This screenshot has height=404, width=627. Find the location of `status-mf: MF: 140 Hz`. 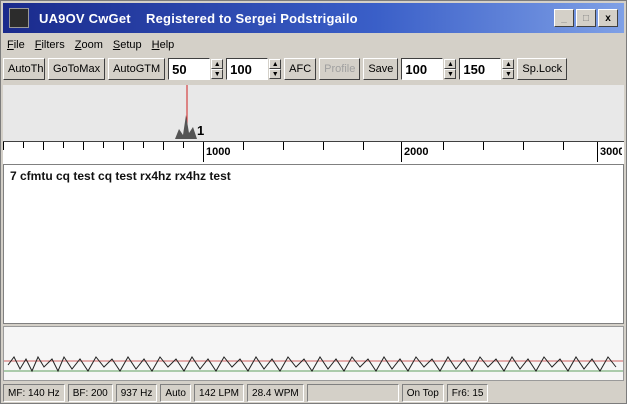

status-mf: MF: 140 Hz is located at coordinates (34, 393).